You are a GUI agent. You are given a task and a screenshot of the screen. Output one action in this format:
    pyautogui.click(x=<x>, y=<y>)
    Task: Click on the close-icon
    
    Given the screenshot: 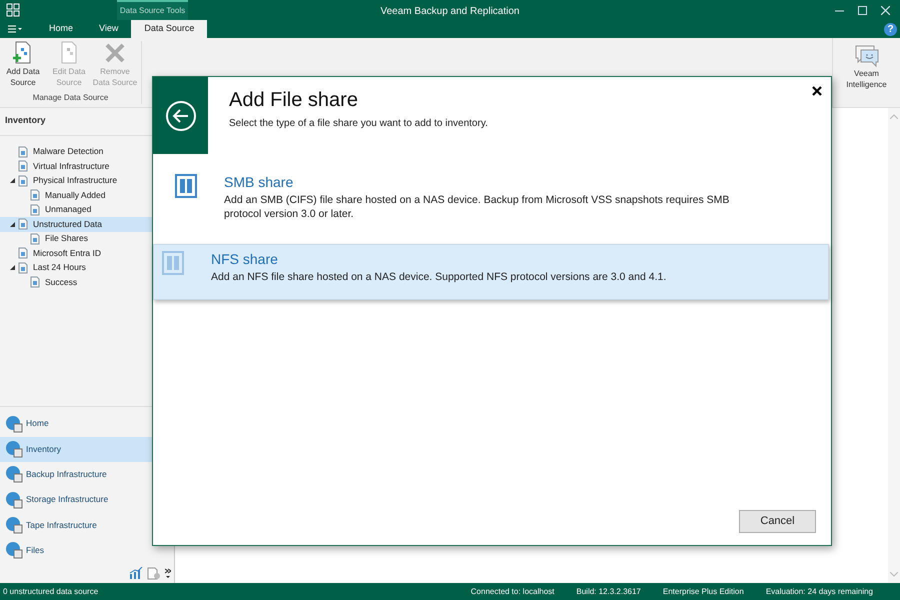 What is the action you would take?
    pyautogui.click(x=817, y=91)
    